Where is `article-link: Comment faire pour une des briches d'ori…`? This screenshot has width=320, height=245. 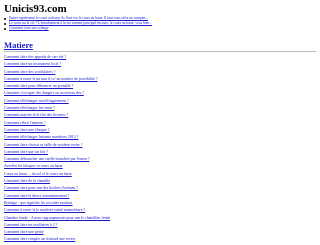 article-link: Comment faire pour une des briches d'ori… is located at coordinates (41, 188).